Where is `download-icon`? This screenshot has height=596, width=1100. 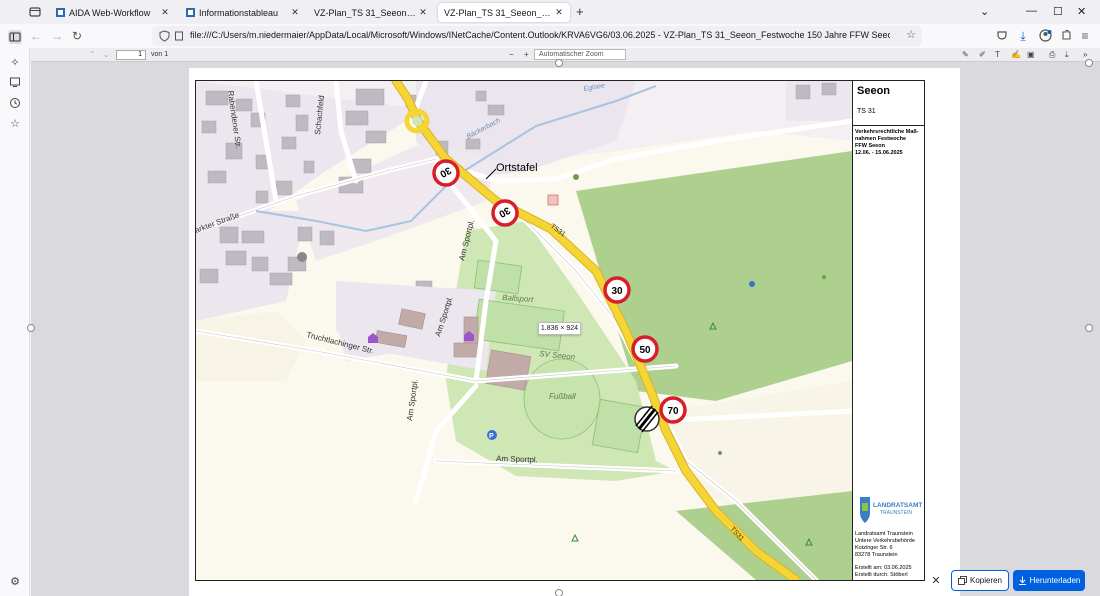
download-icon is located at coordinates (1022, 580).